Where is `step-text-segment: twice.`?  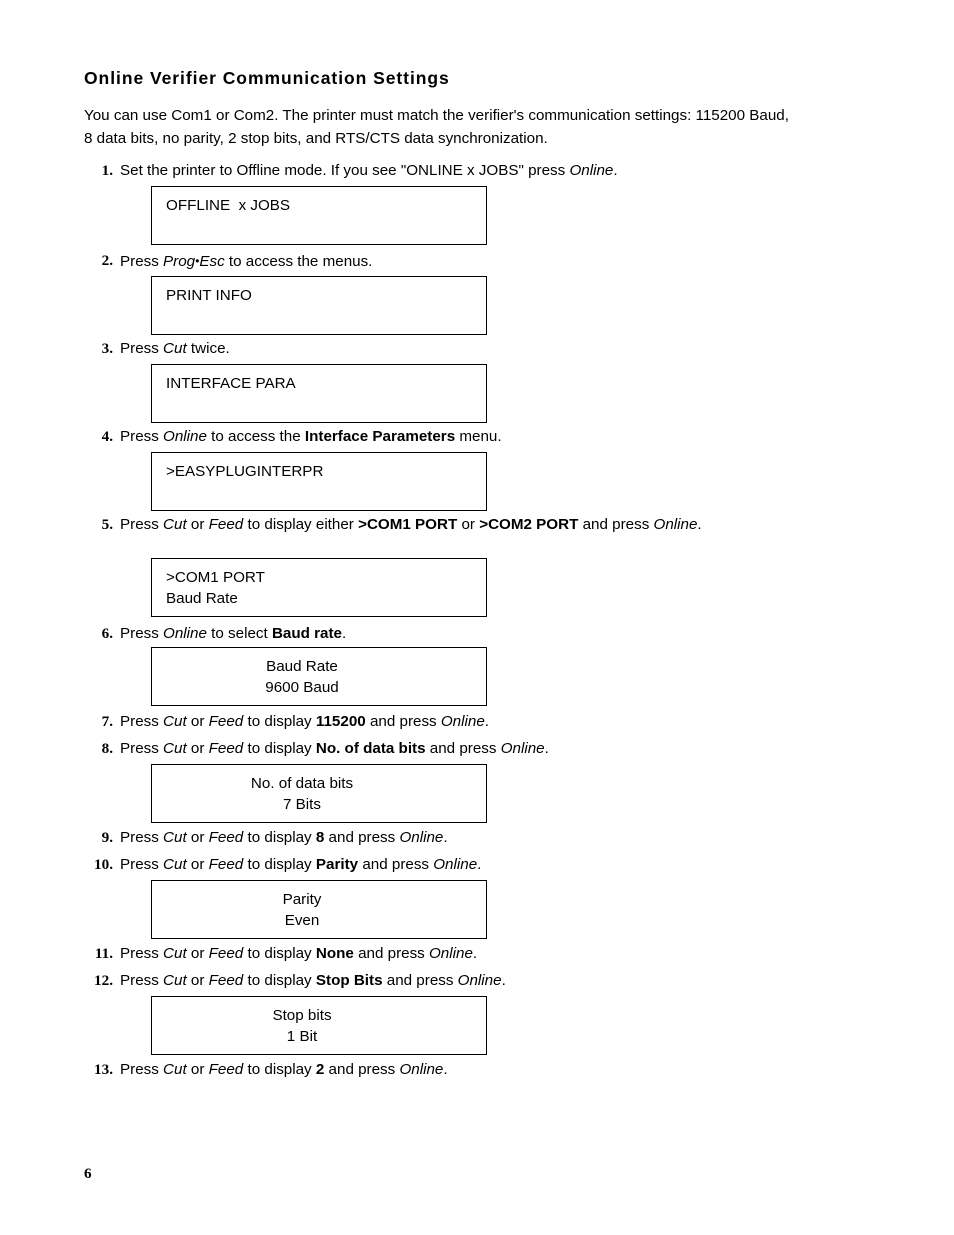
step-text-segment: twice. is located at coordinates (208, 348).